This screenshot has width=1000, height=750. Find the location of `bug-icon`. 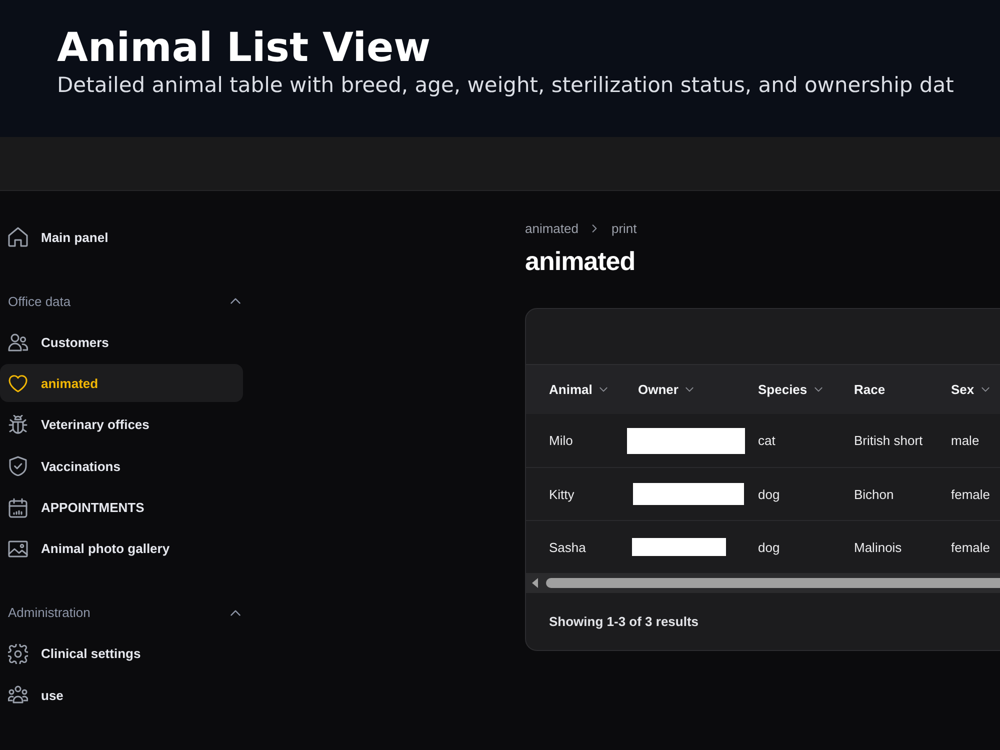

bug-icon is located at coordinates (18, 424).